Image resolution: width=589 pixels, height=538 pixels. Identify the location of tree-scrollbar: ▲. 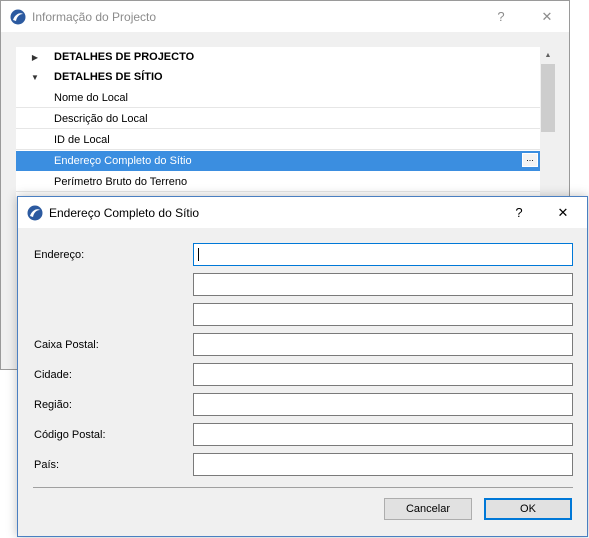
(548, 122).